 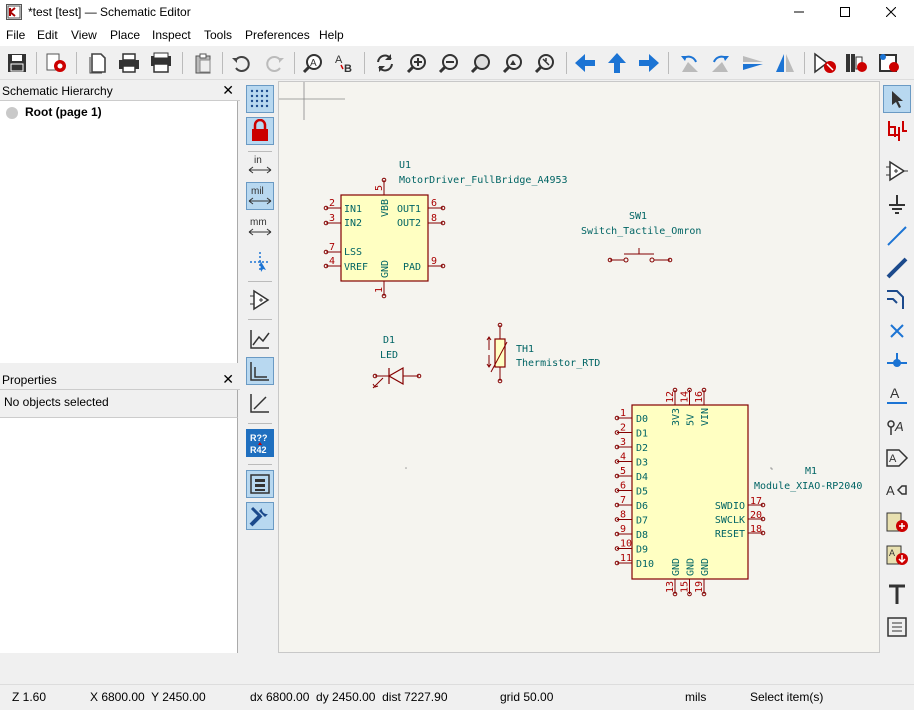 I want to click on add-text-icon, so click(x=897, y=595).